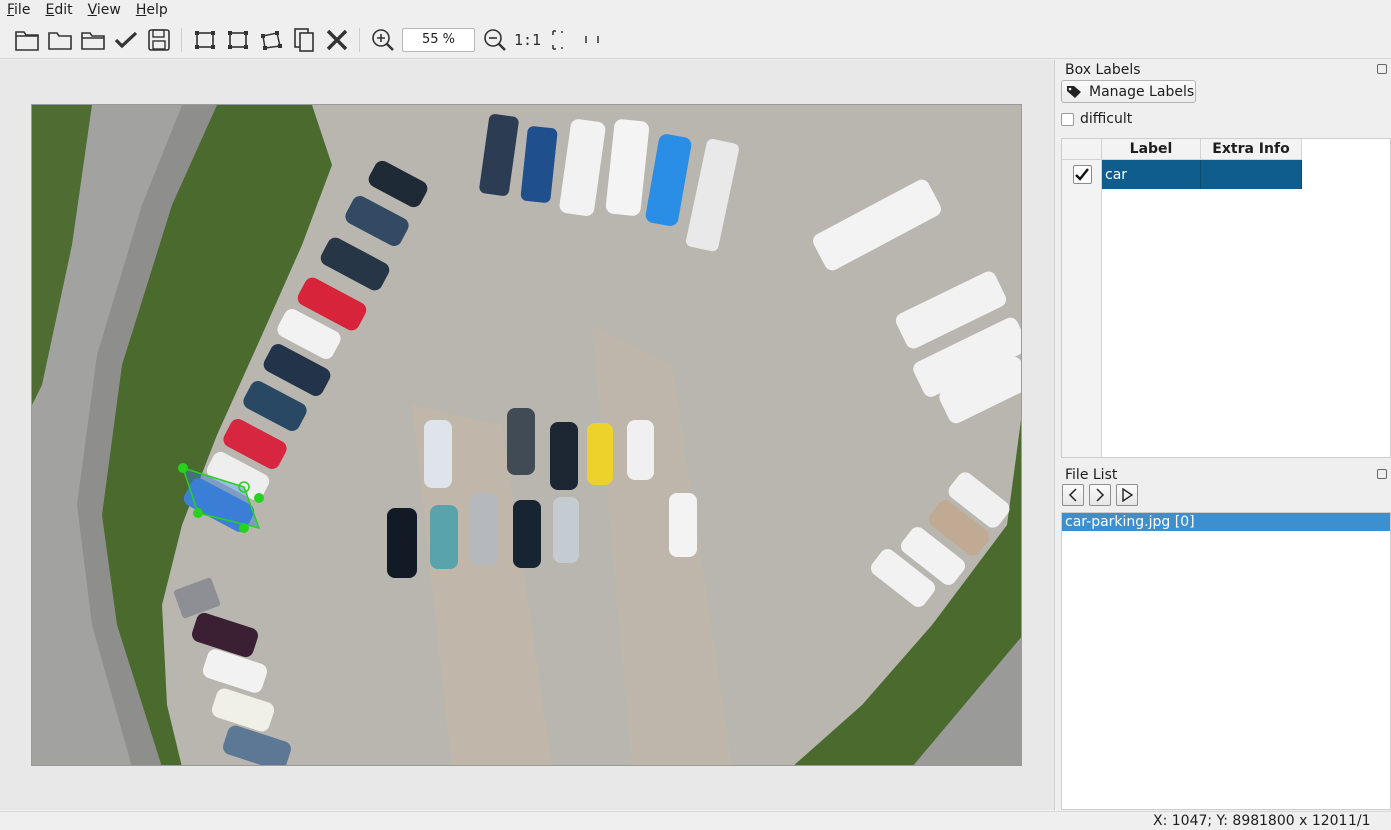 This screenshot has height=830, width=1391. I want to click on open-file-icon, so click(26, 40).